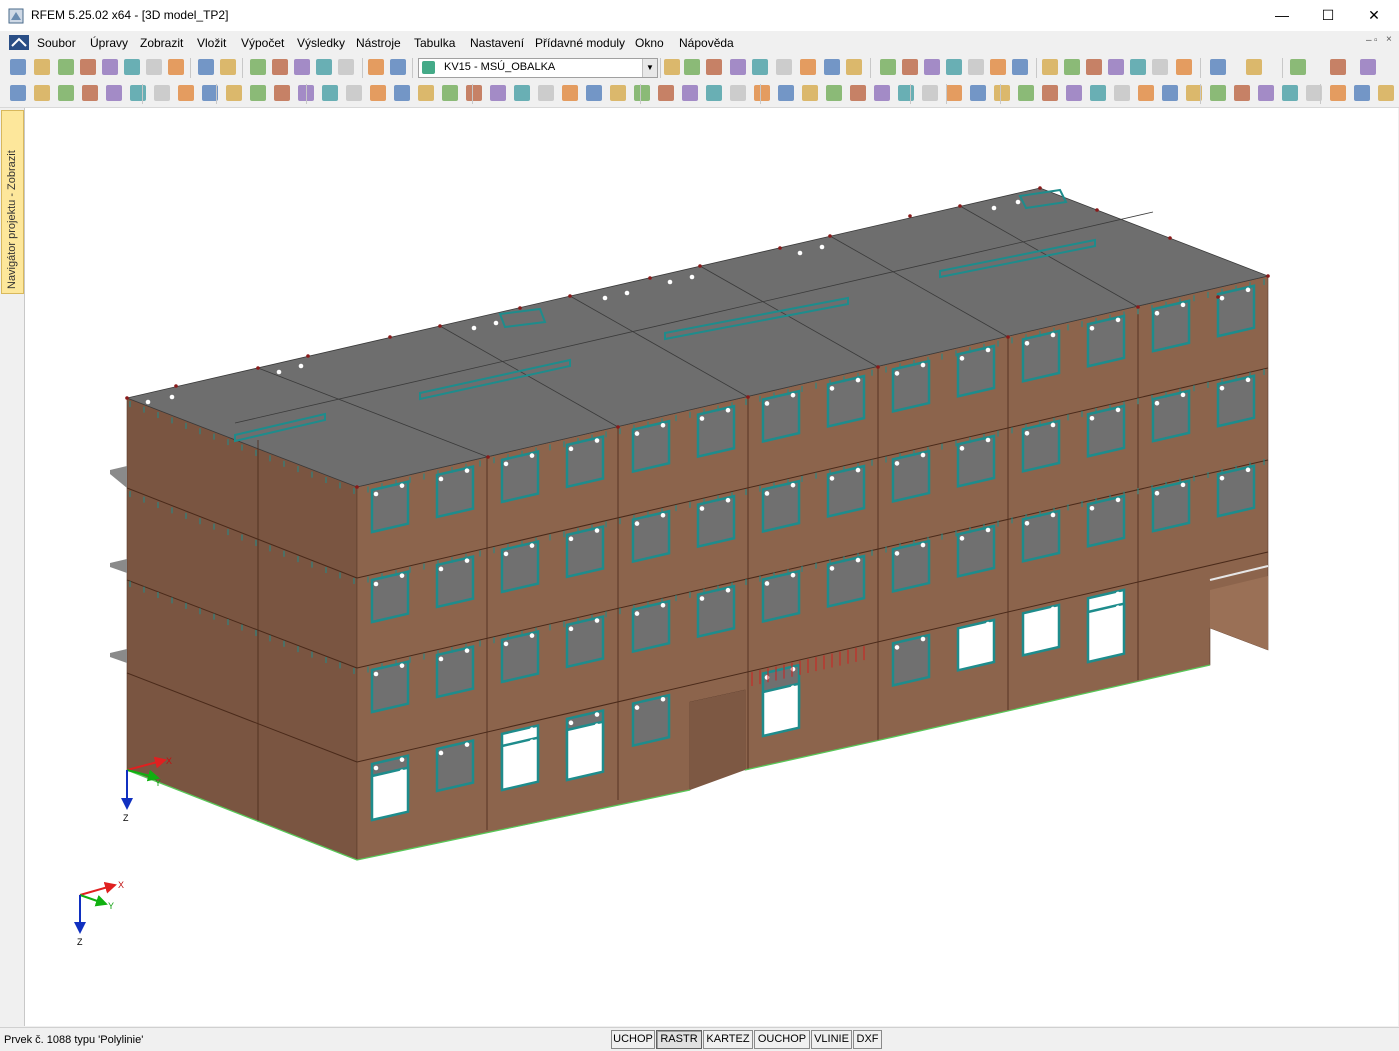 The image size is (1399, 1051). Describe the element at coordinates (211, 43) in the screenshot. I see `menu-vlozit: Vložit` at that location.